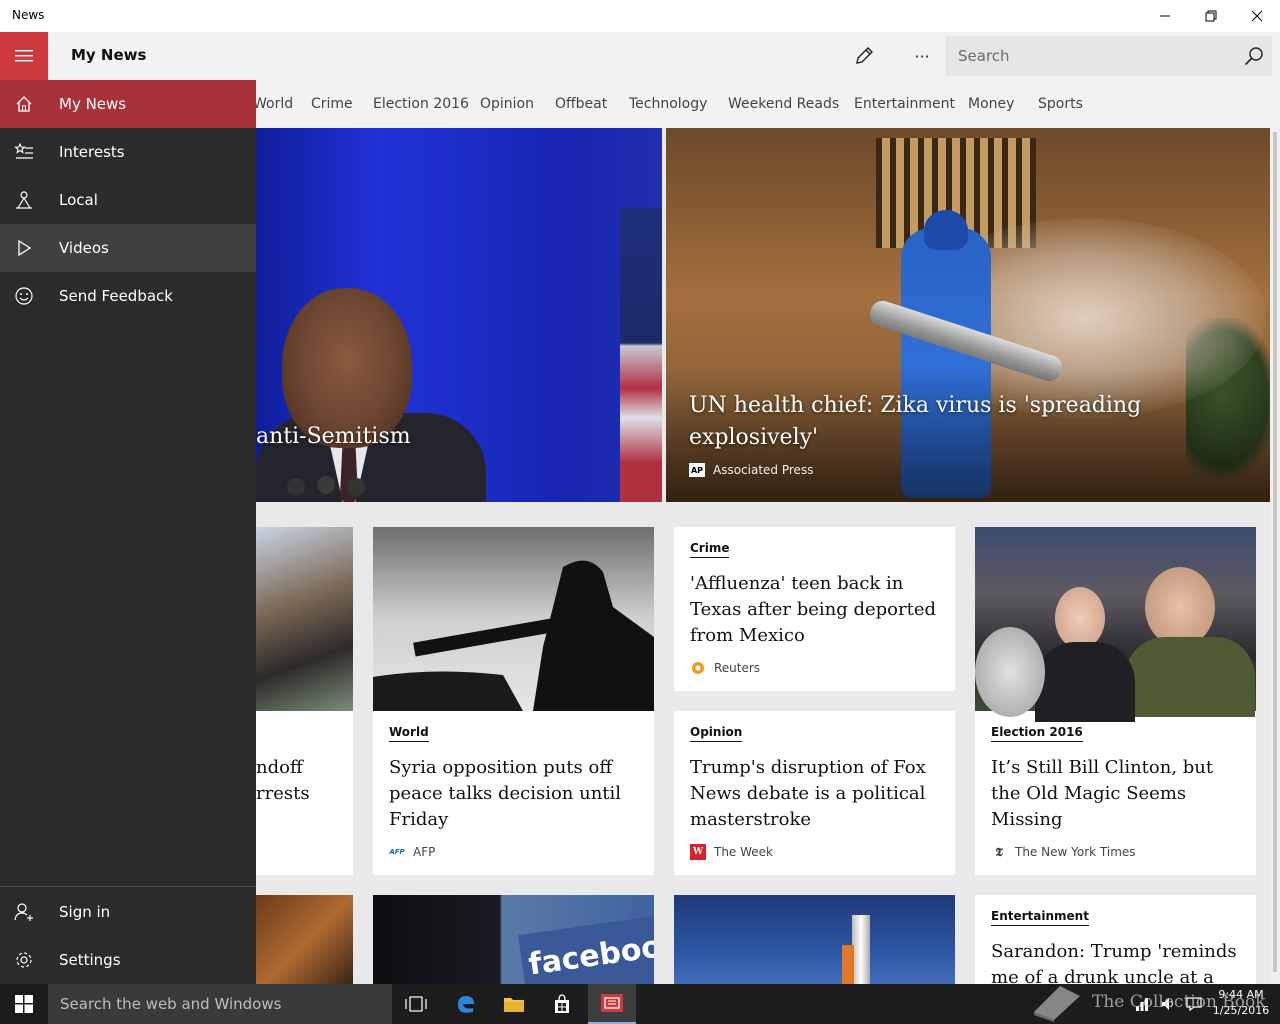 Image resolution: width=1280 pixels, height=1024 pixels. Describe the element at coordinates (513, 939) in the screenshot. I see `story-card-facebook: facebook` at that location.